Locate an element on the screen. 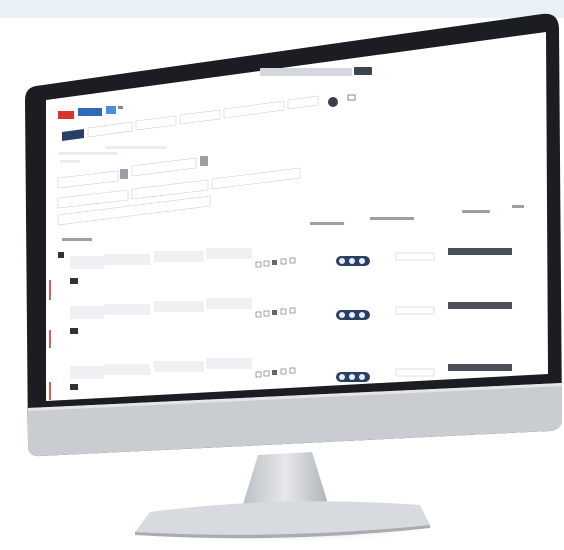 The width and height of the screenshot is (564, 550). copy-icon is located at coordinates (292, 260).